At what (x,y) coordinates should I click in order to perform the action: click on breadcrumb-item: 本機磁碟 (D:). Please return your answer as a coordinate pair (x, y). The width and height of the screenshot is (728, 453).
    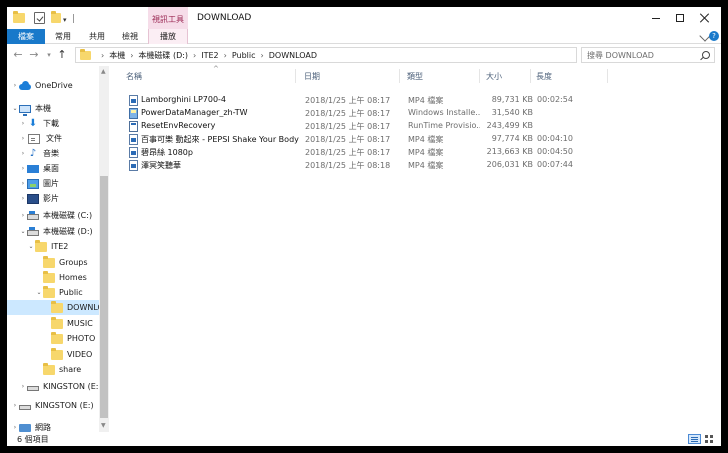
    Looking at the image, I should click on (163, 55).